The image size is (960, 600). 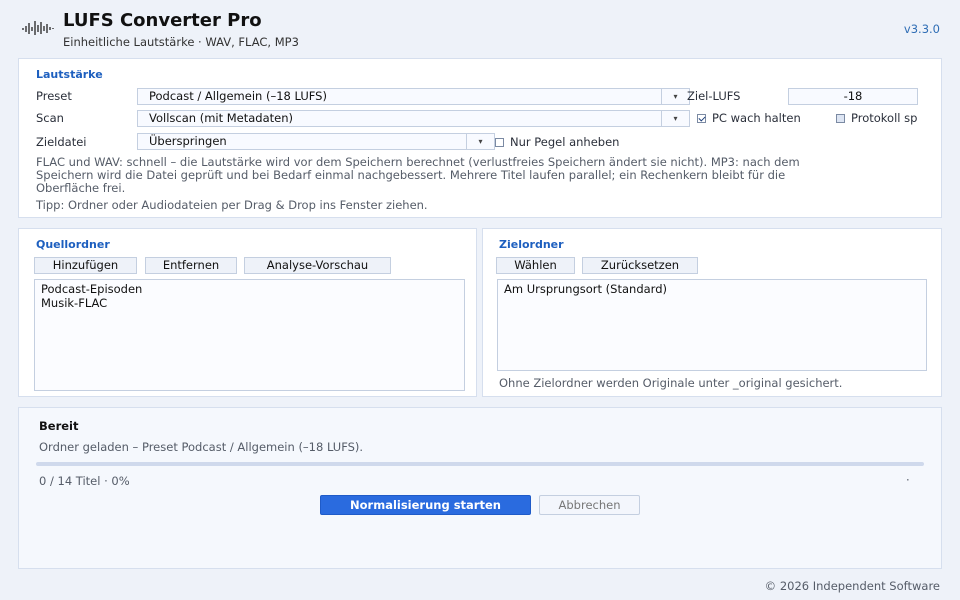 I want to click on target-file-dropdown: Überspringen ▾, so click(x=316, y=141).